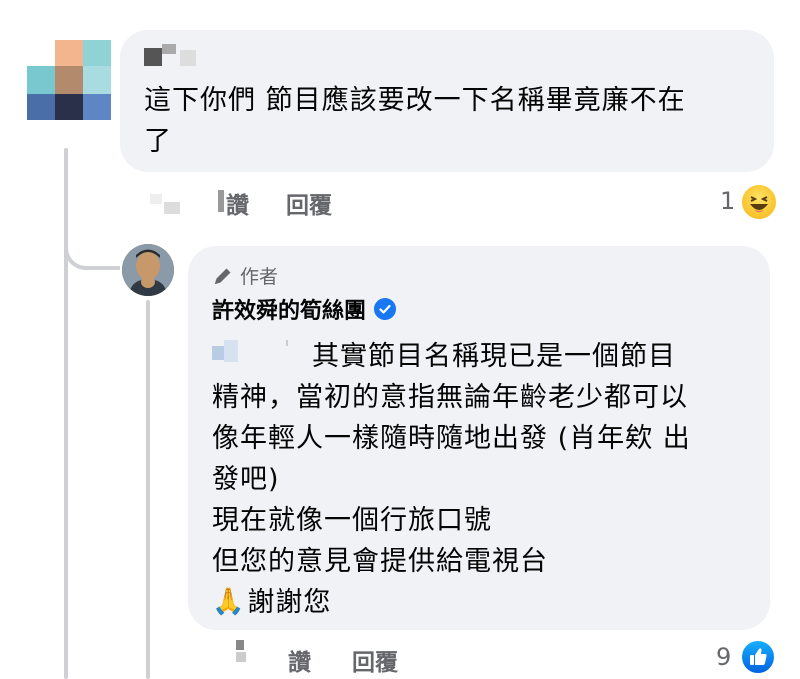 Image resolution: width=800 pixels, height=679 pixels. I want to click on reply-thread-line, so click(148, 489).